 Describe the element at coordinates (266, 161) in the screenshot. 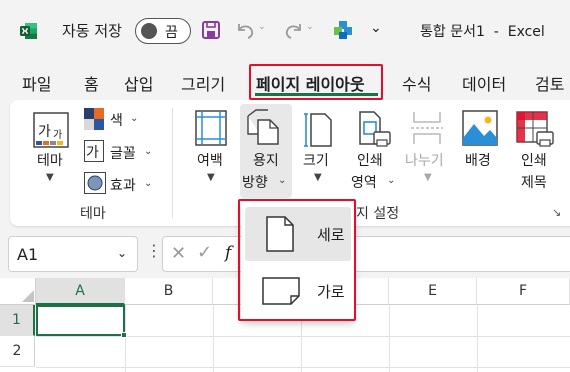

I see `orientation-label-line1: 용지` at that location.